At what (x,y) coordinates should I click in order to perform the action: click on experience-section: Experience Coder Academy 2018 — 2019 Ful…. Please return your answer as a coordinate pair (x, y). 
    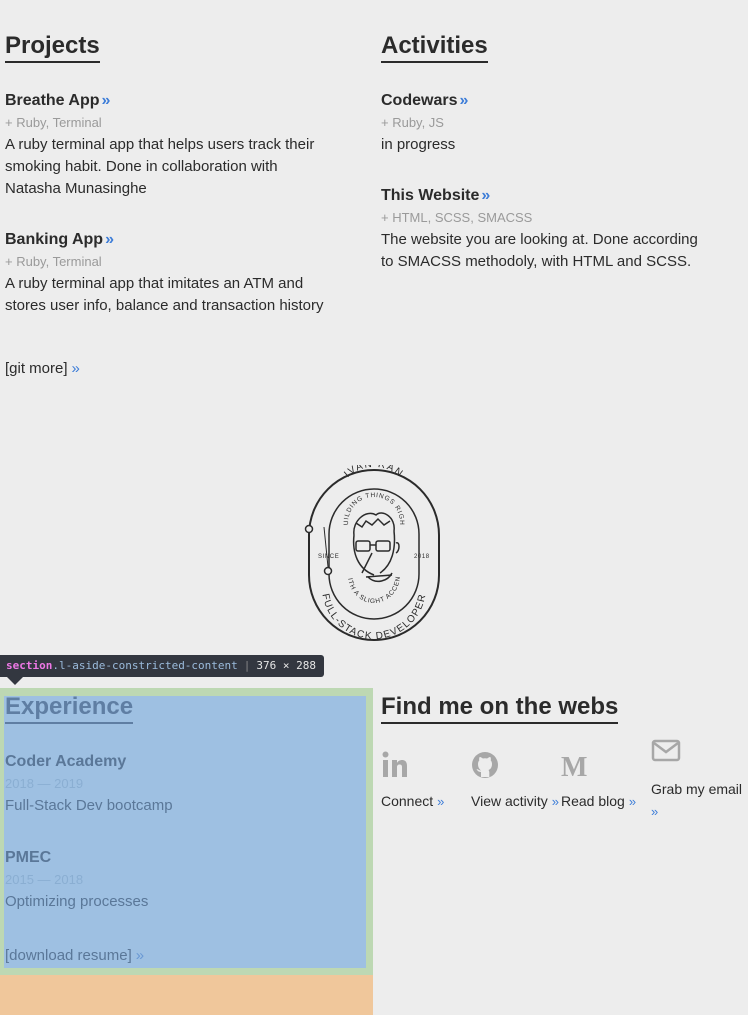
    Looking at the image, I should click on (185, 829).